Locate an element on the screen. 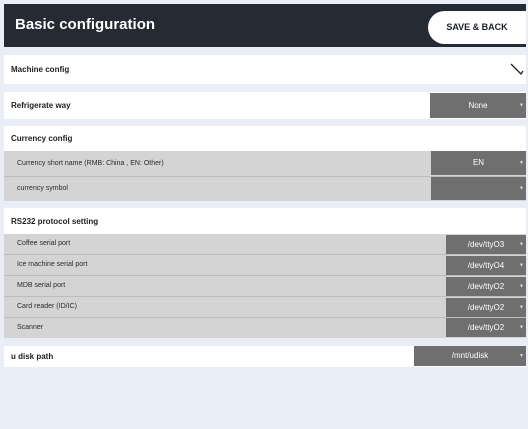 This screenshot has height=429, width=528. udisk-path-label: u disk path is located at coordinates (32, 356).